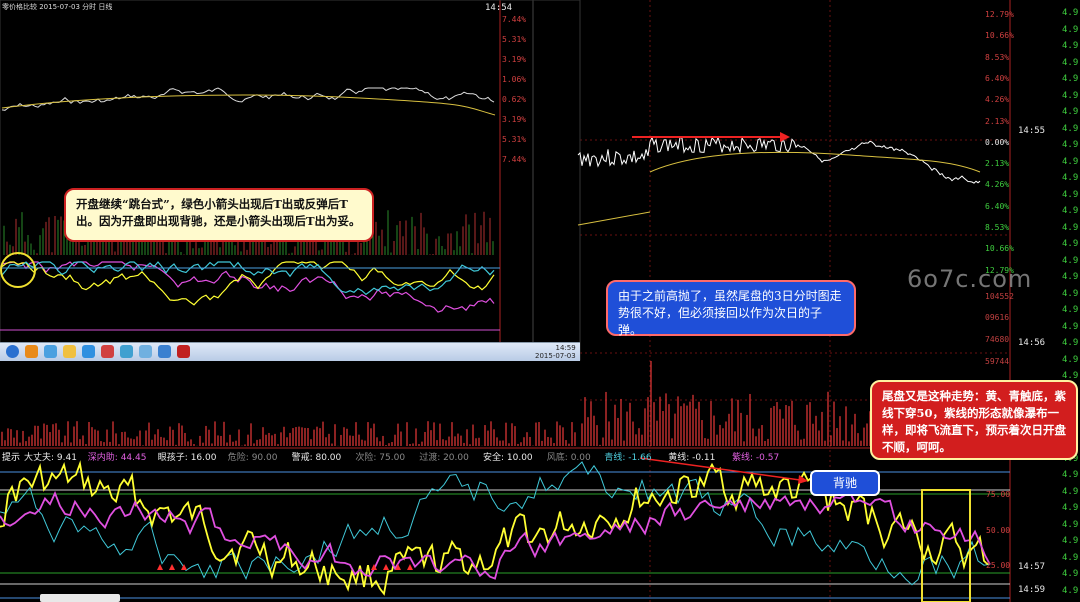 This screenshot has height=602, width=1080. Describe the element at coordinates (164, 351) in the screenshot. I see `app5-icon` at that location.